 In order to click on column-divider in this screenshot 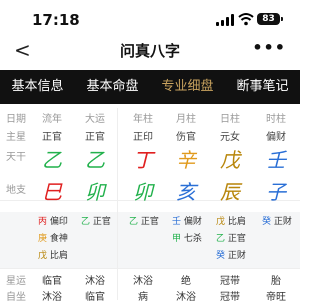, I will do `click(117, 204)`.